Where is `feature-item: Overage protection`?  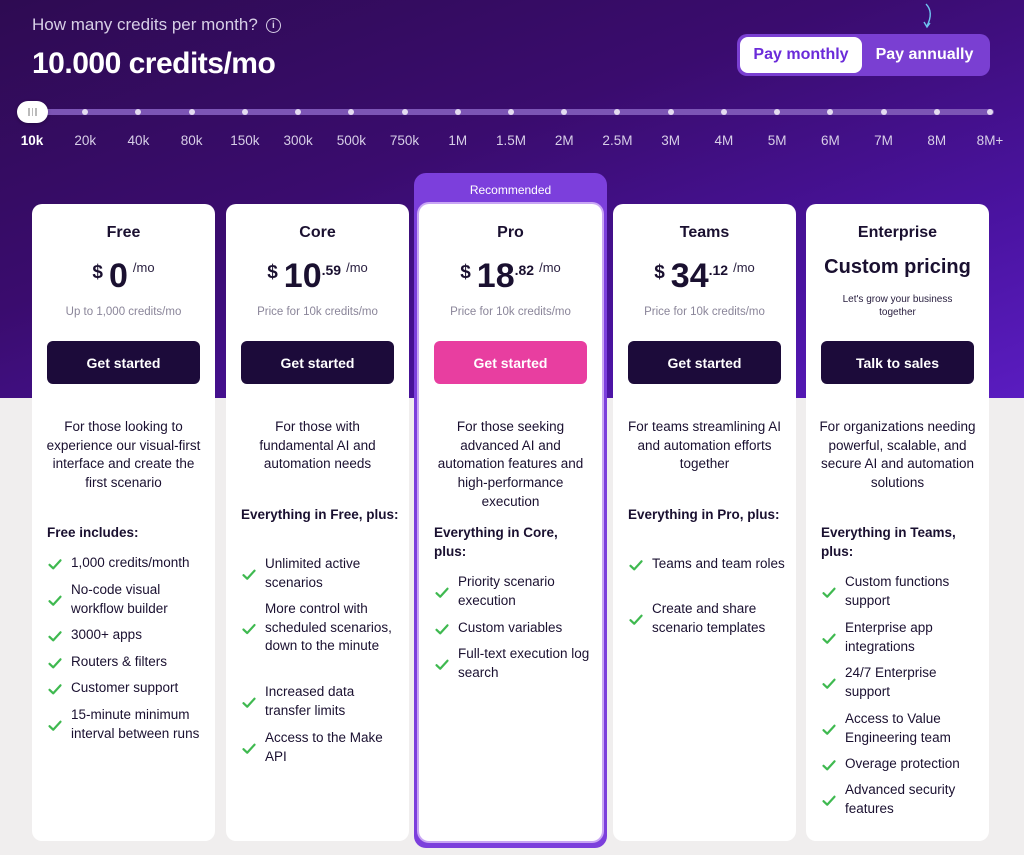
feature-item: Overage protection is located at coordinates (901, 764).